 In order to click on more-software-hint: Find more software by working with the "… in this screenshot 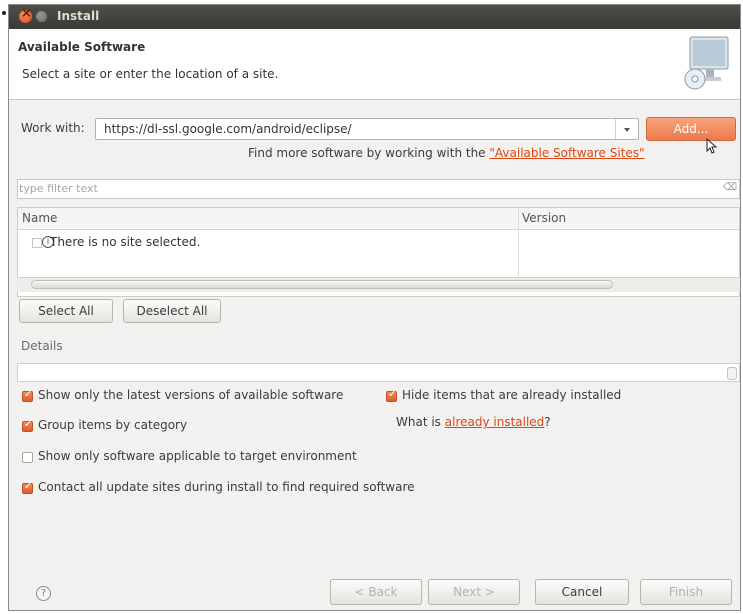, I will do `click(446, 153)`.